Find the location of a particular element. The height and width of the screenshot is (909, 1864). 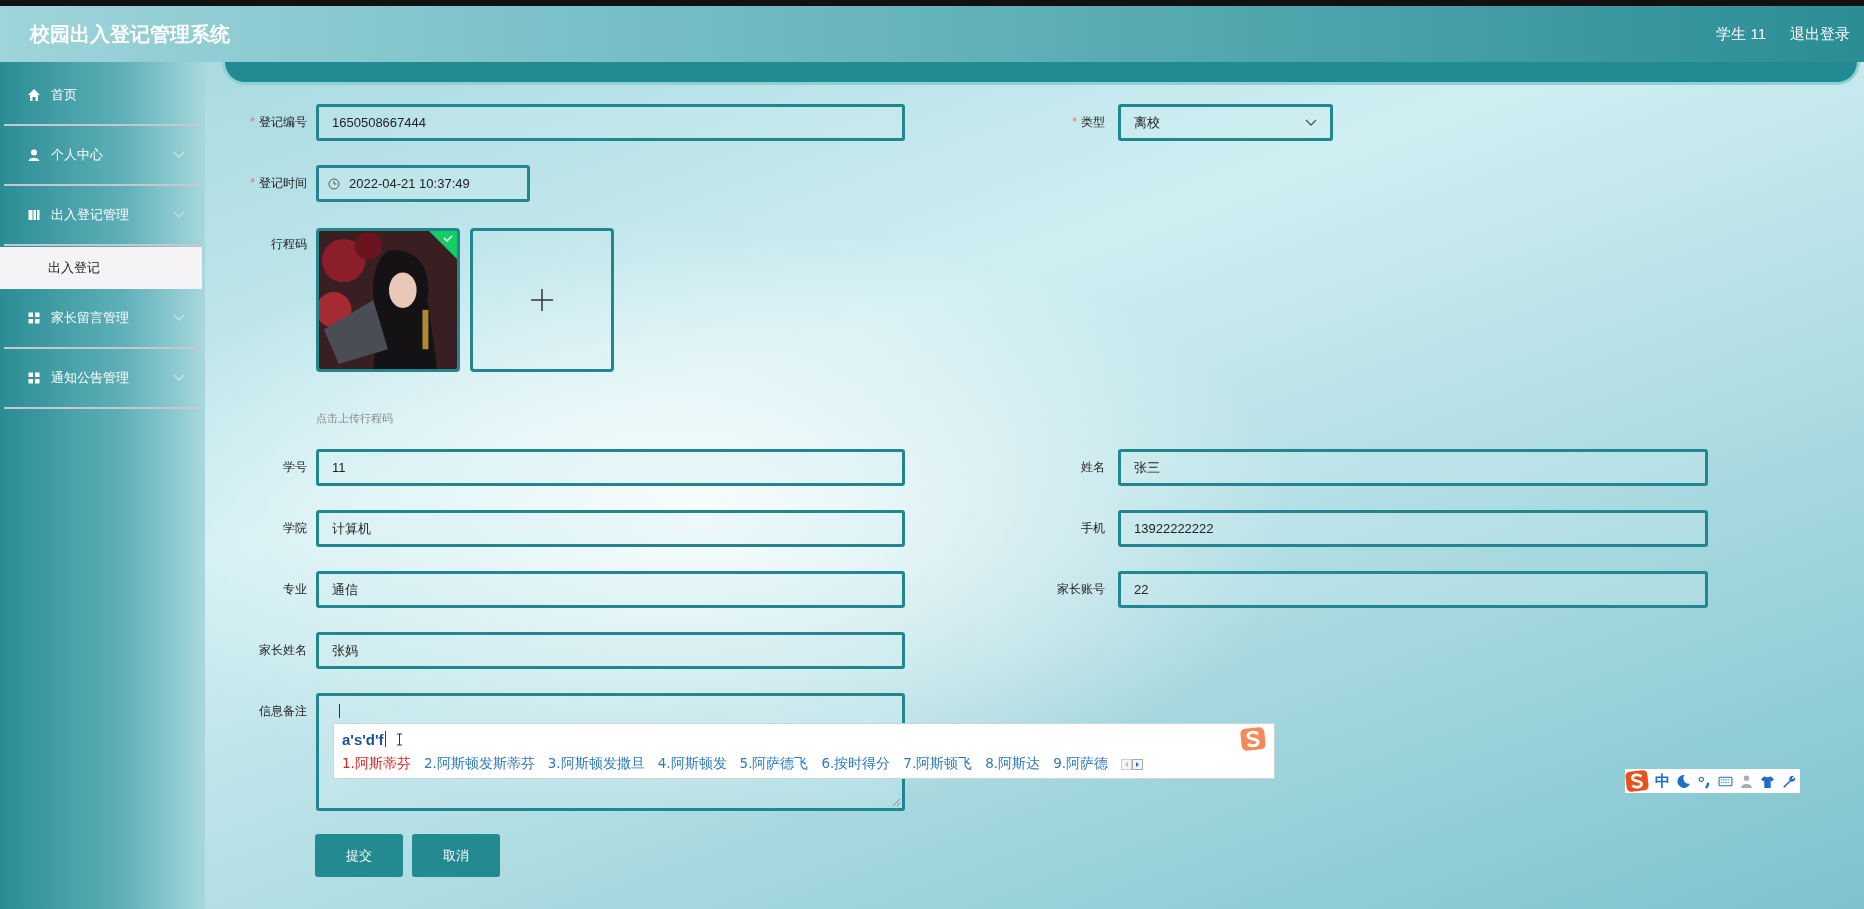

menu-item: 通知公告管理 is located at coordinates (102, 378).